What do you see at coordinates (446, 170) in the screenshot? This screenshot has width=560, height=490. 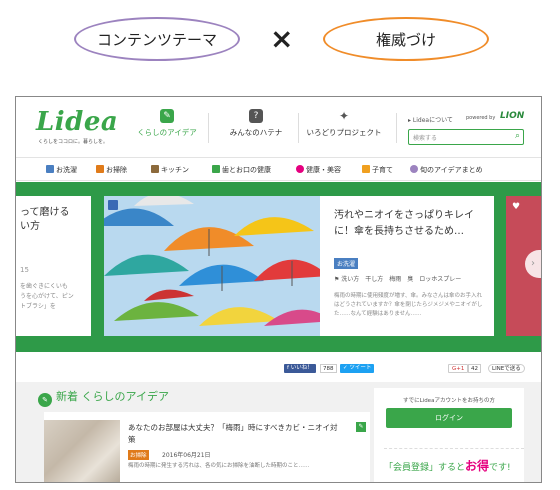 I see `category-seasonal-ideas: 旬のアイデアまとめ` at bounding box center [446, 170].